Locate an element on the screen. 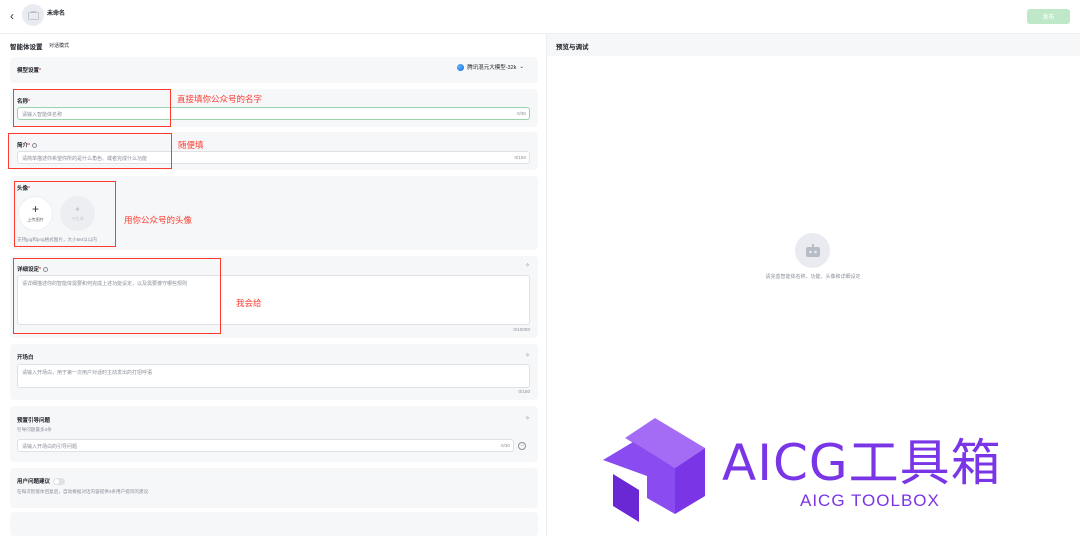 The height and width of the screenshot is (536, 1080). toggle-switch is located at coordinates (59, 482).